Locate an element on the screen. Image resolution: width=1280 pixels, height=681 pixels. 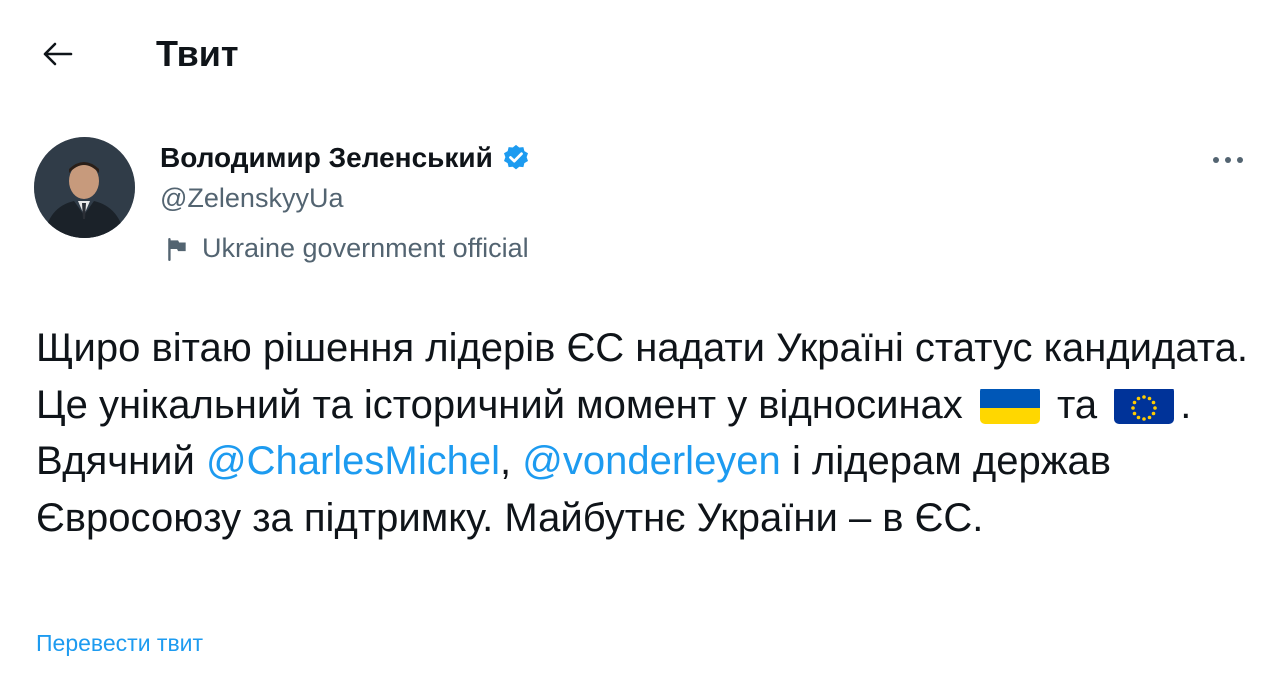
translate-tweet-link: Перевести твит is located at coordinates (119, 643).